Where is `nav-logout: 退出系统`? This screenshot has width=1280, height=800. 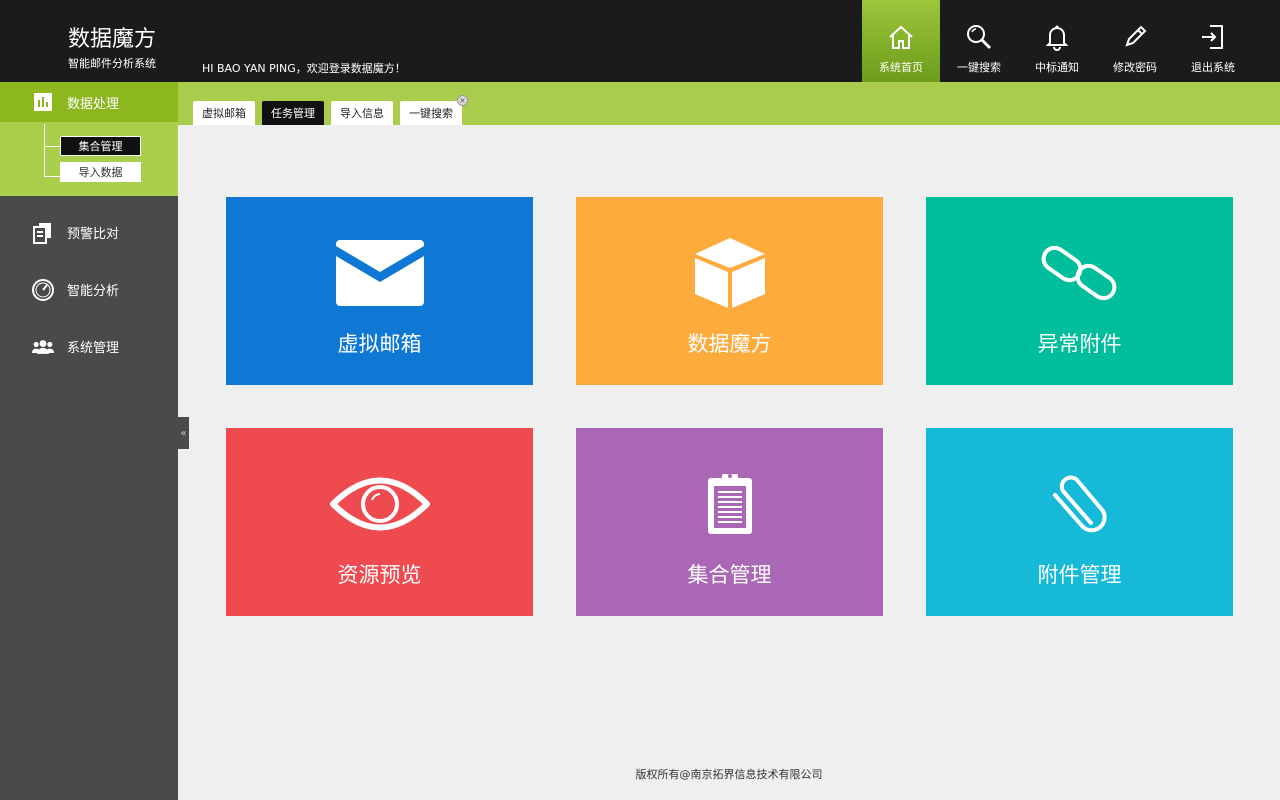 nav-logout: 退出系统 is located at coordinates (1213, 41).